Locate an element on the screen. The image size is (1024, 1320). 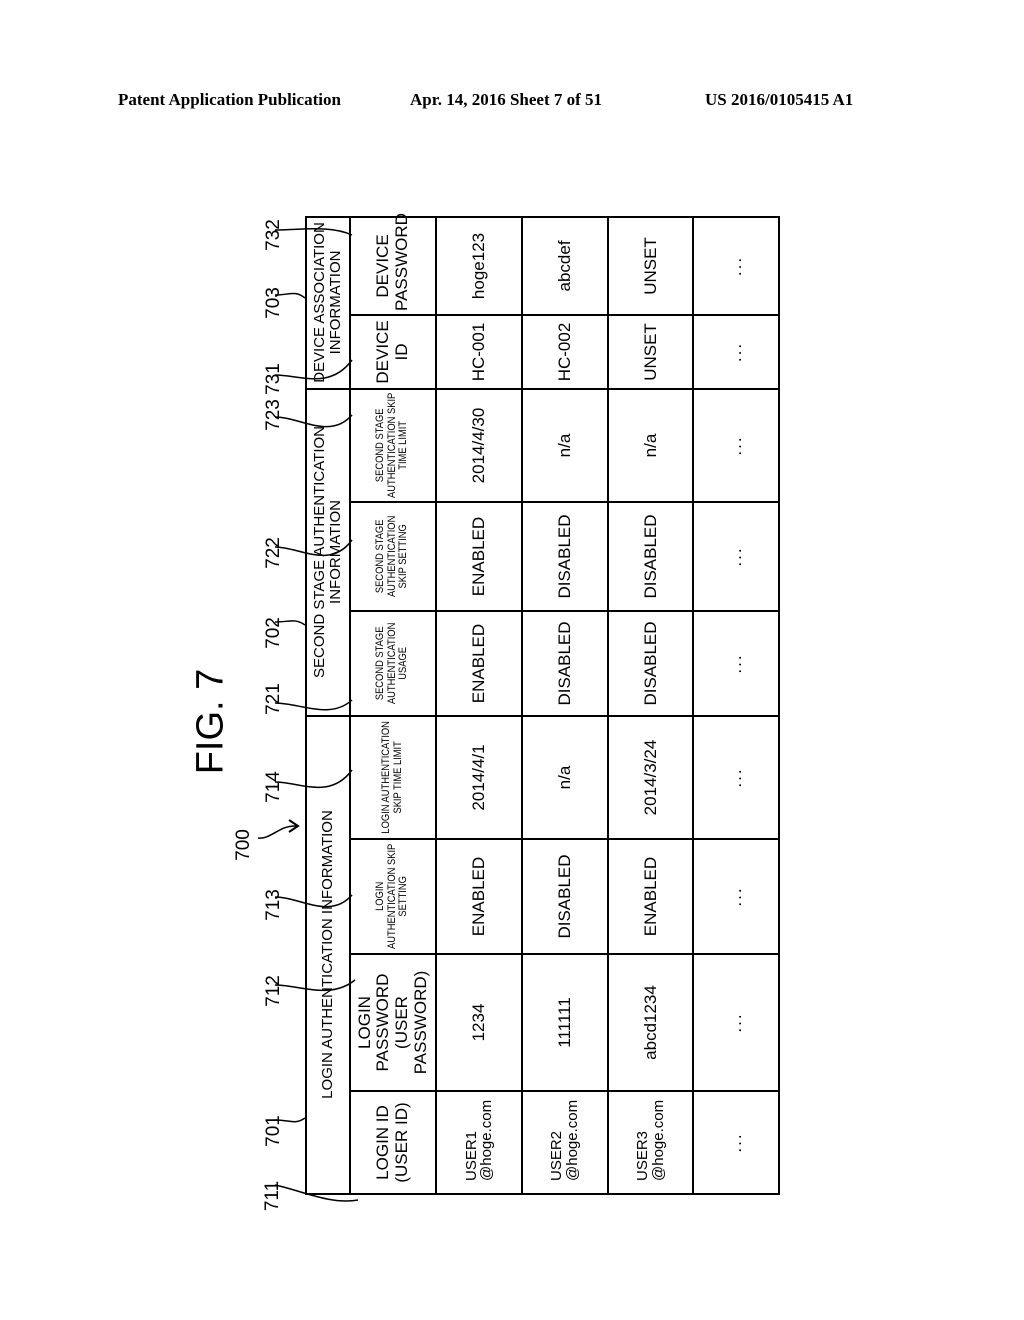
cell-second-stage-skip-setting: ENABLED is located at coordinates (479, 556).